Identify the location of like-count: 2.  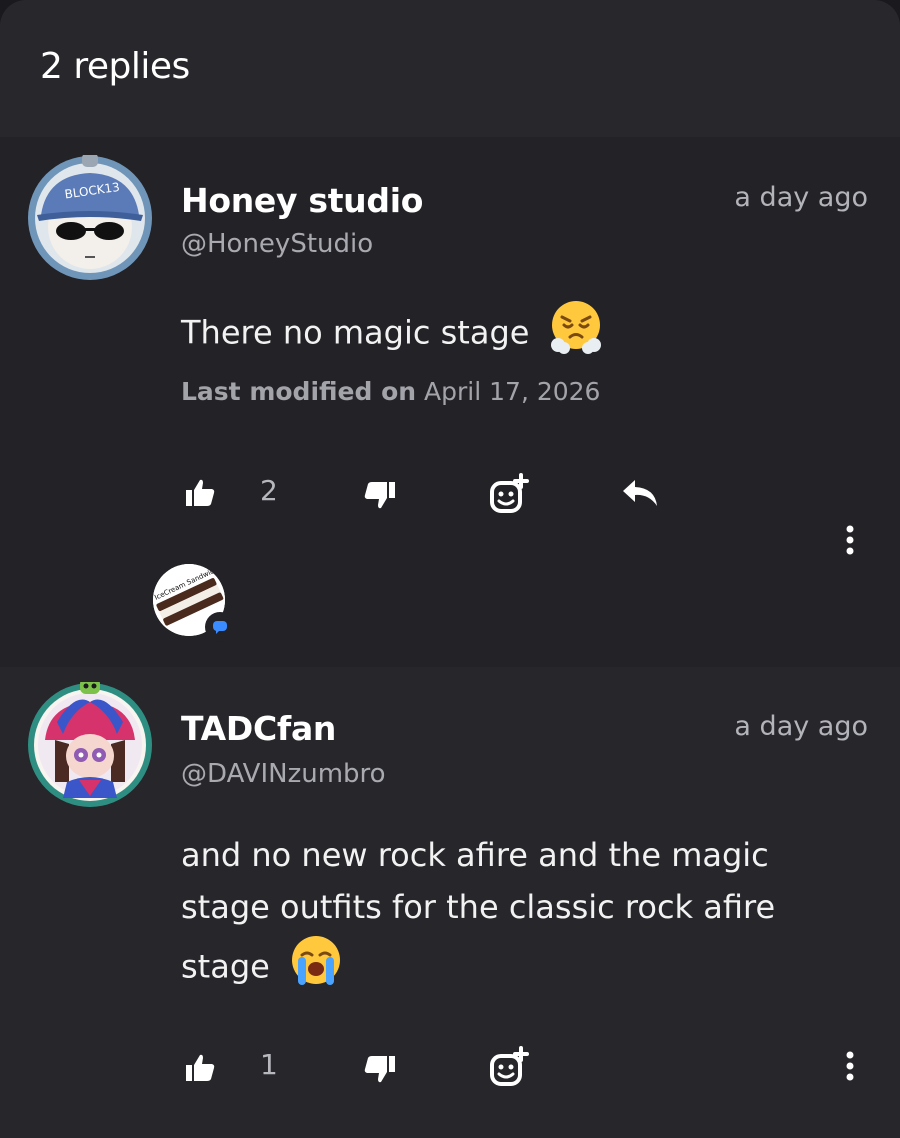
(269, 490).